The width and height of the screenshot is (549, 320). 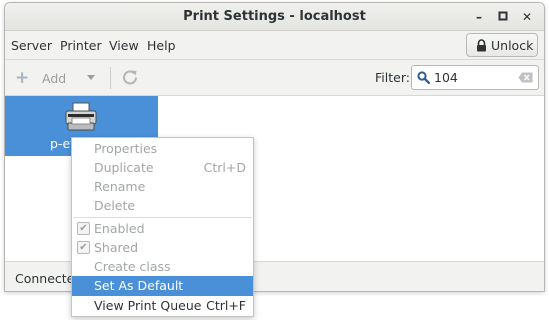 I want to click on menu-item-create-class: Create class, so click(x=162, y=266).